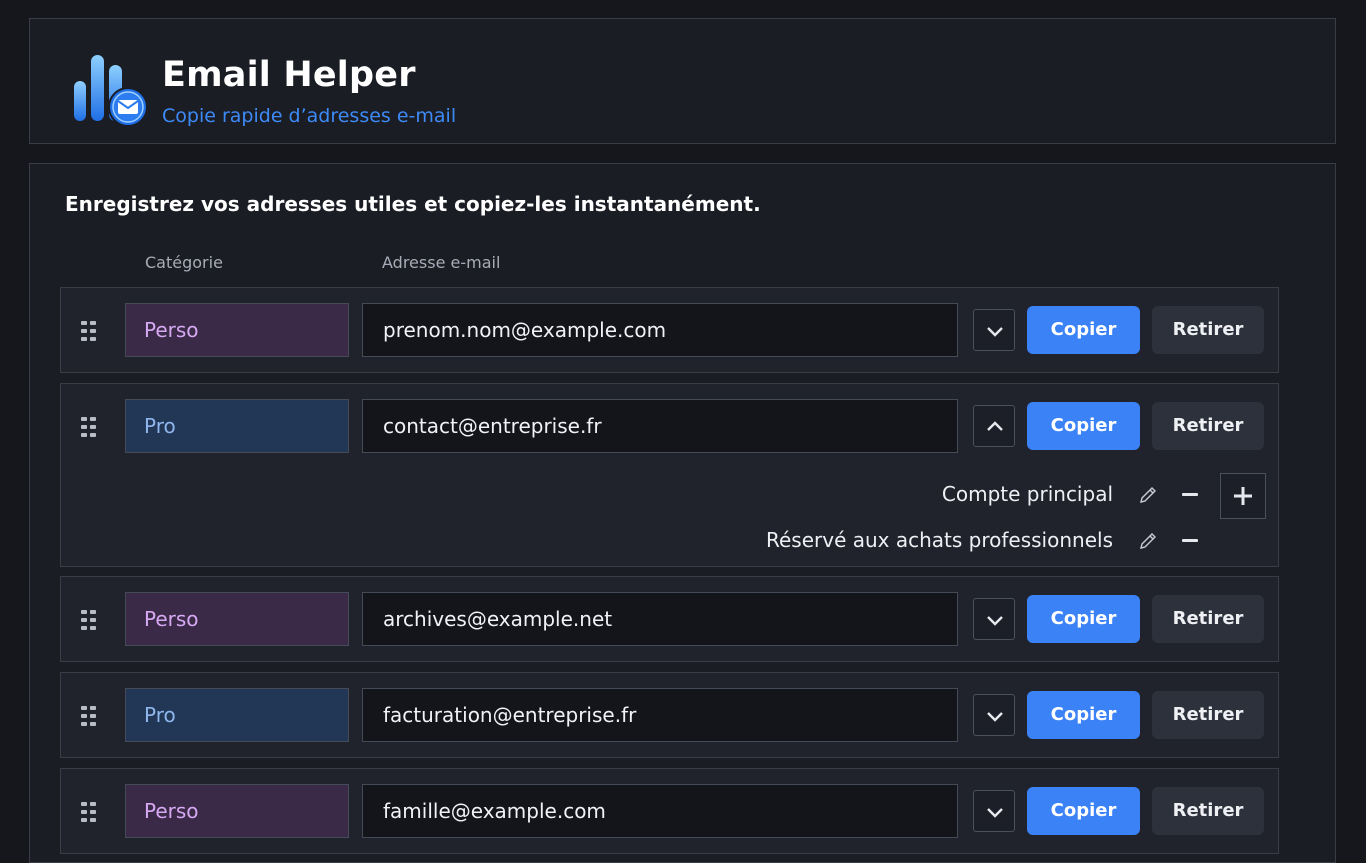  Describe the element at coordinates (289, 75) in the screenshot. I see `app-title: Email Helper` at that location.